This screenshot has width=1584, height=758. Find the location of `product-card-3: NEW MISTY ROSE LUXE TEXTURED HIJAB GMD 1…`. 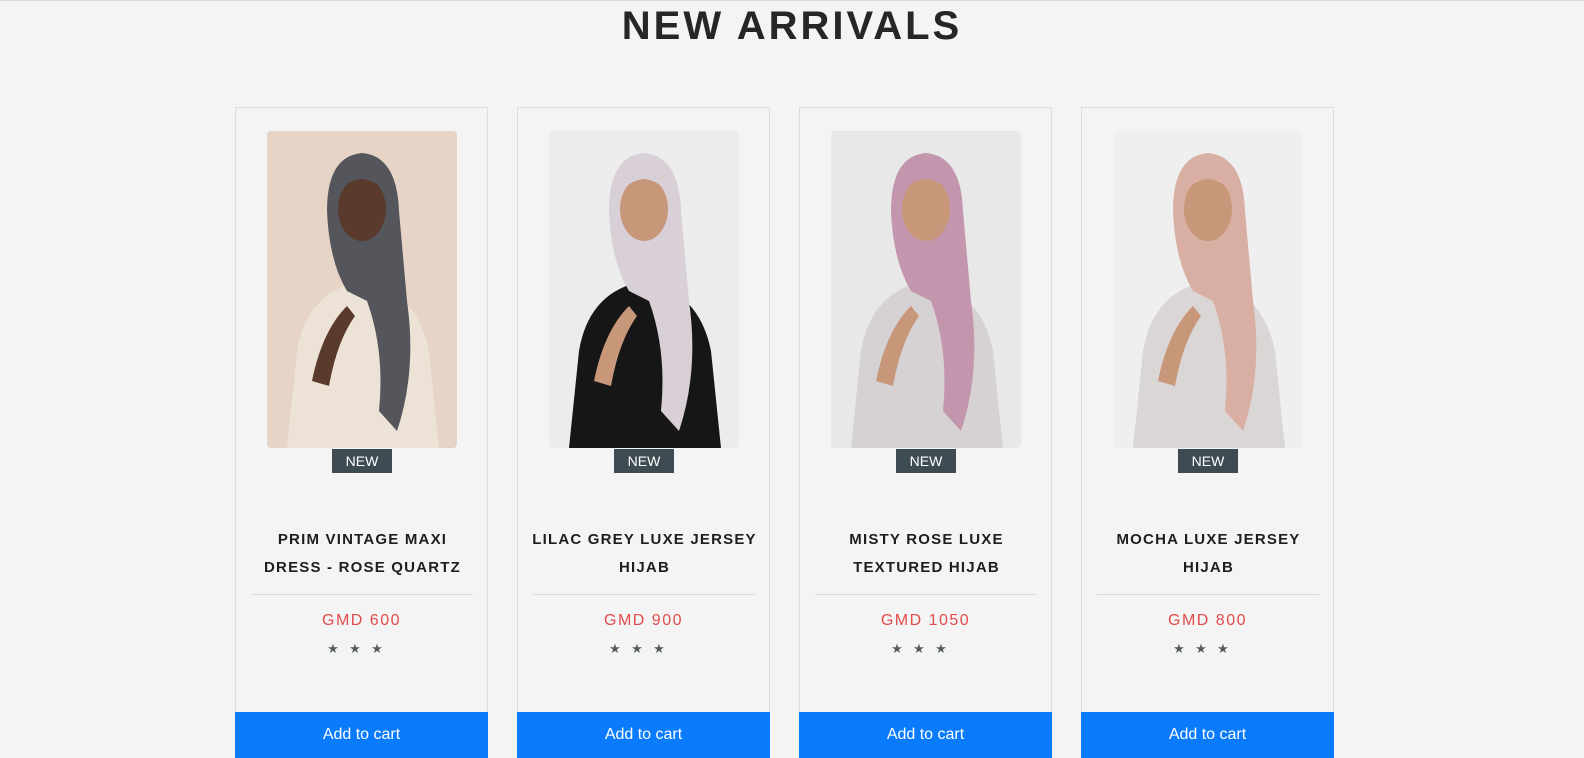

product-card-3: NEW MISTY ROSE LUXE TEXTURED HIJAB GMD 1… is located at coordinates (925, 432).